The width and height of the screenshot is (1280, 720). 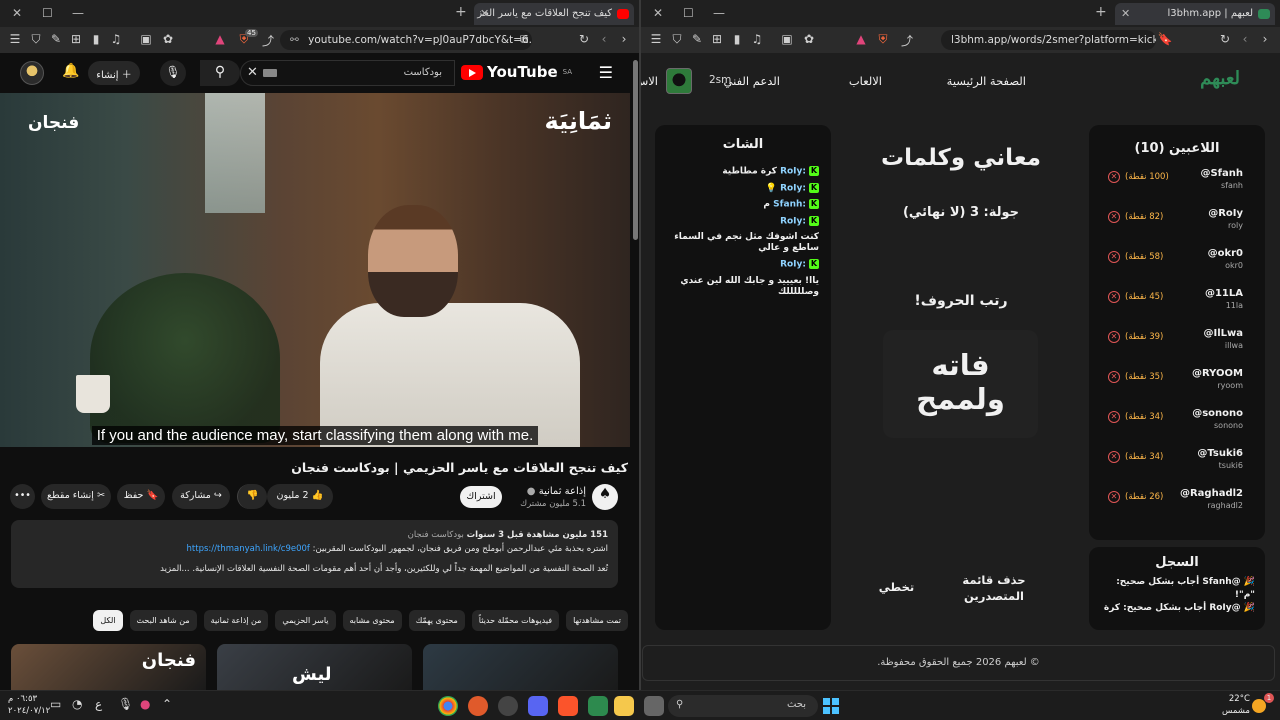 I want to click on related-video-thumbnail: فنجان, so click(x=108, y=667).